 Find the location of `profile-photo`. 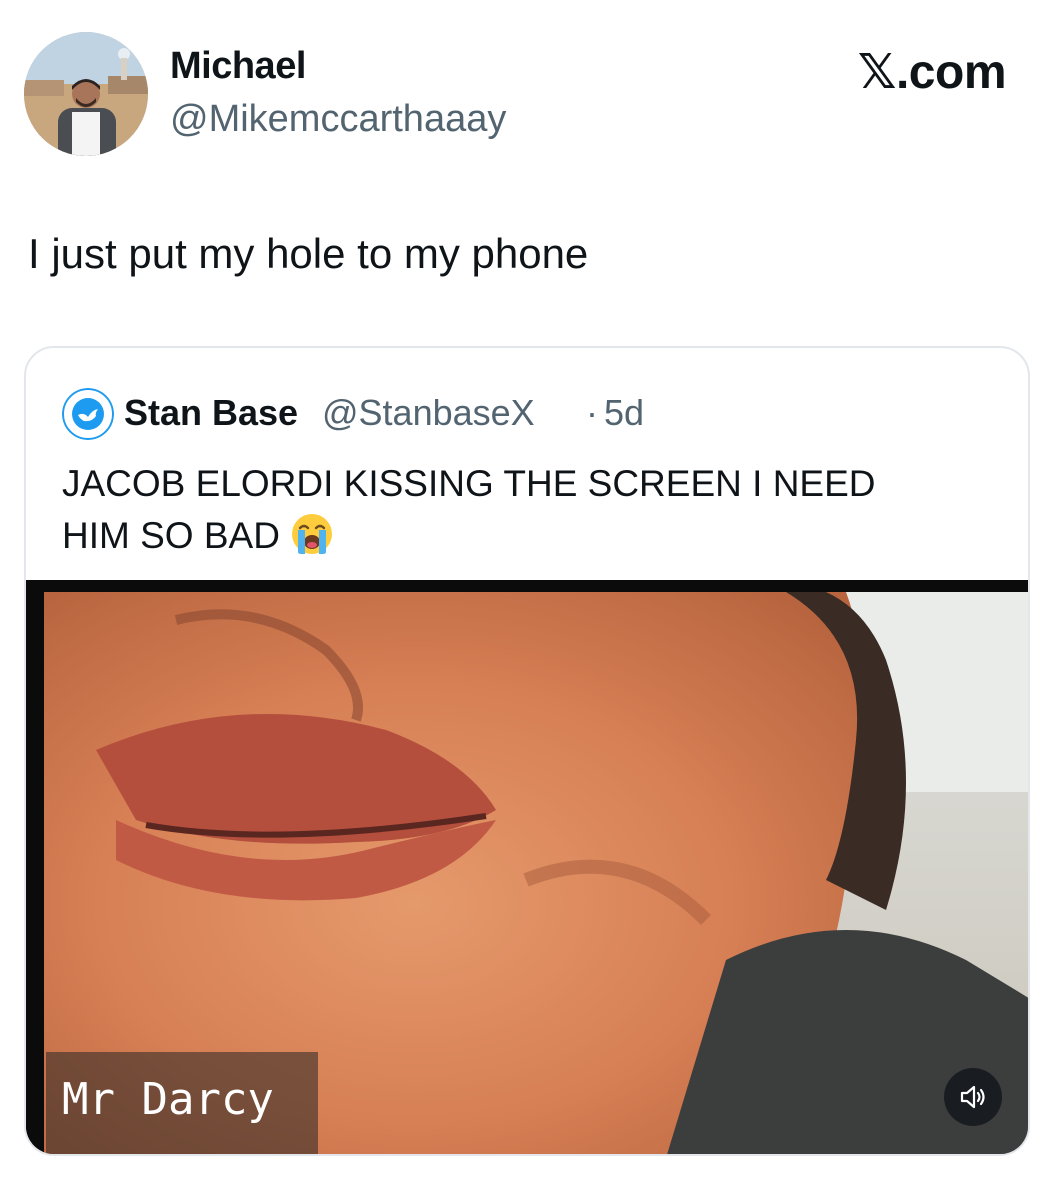

profile-photo is located at coordinates (86, 94).